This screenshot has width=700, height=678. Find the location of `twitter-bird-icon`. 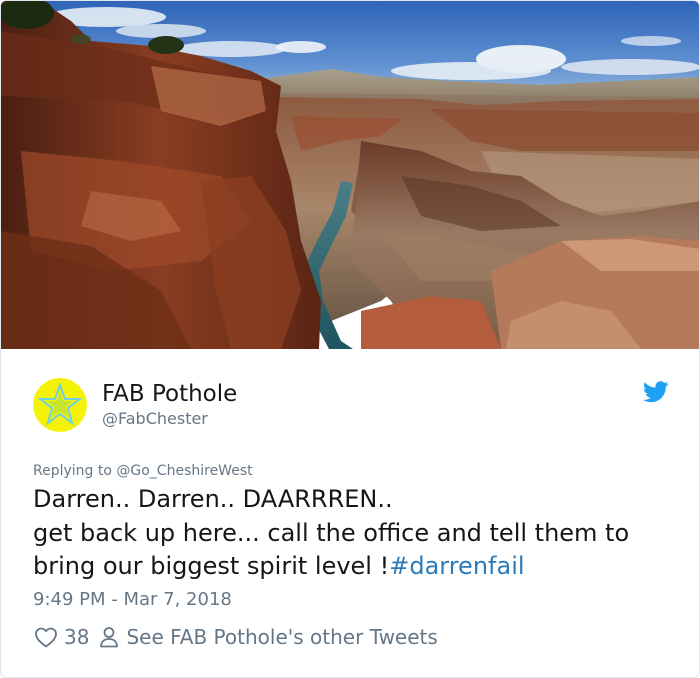

twitter-bird-icon is located at coordinates (656, 392).